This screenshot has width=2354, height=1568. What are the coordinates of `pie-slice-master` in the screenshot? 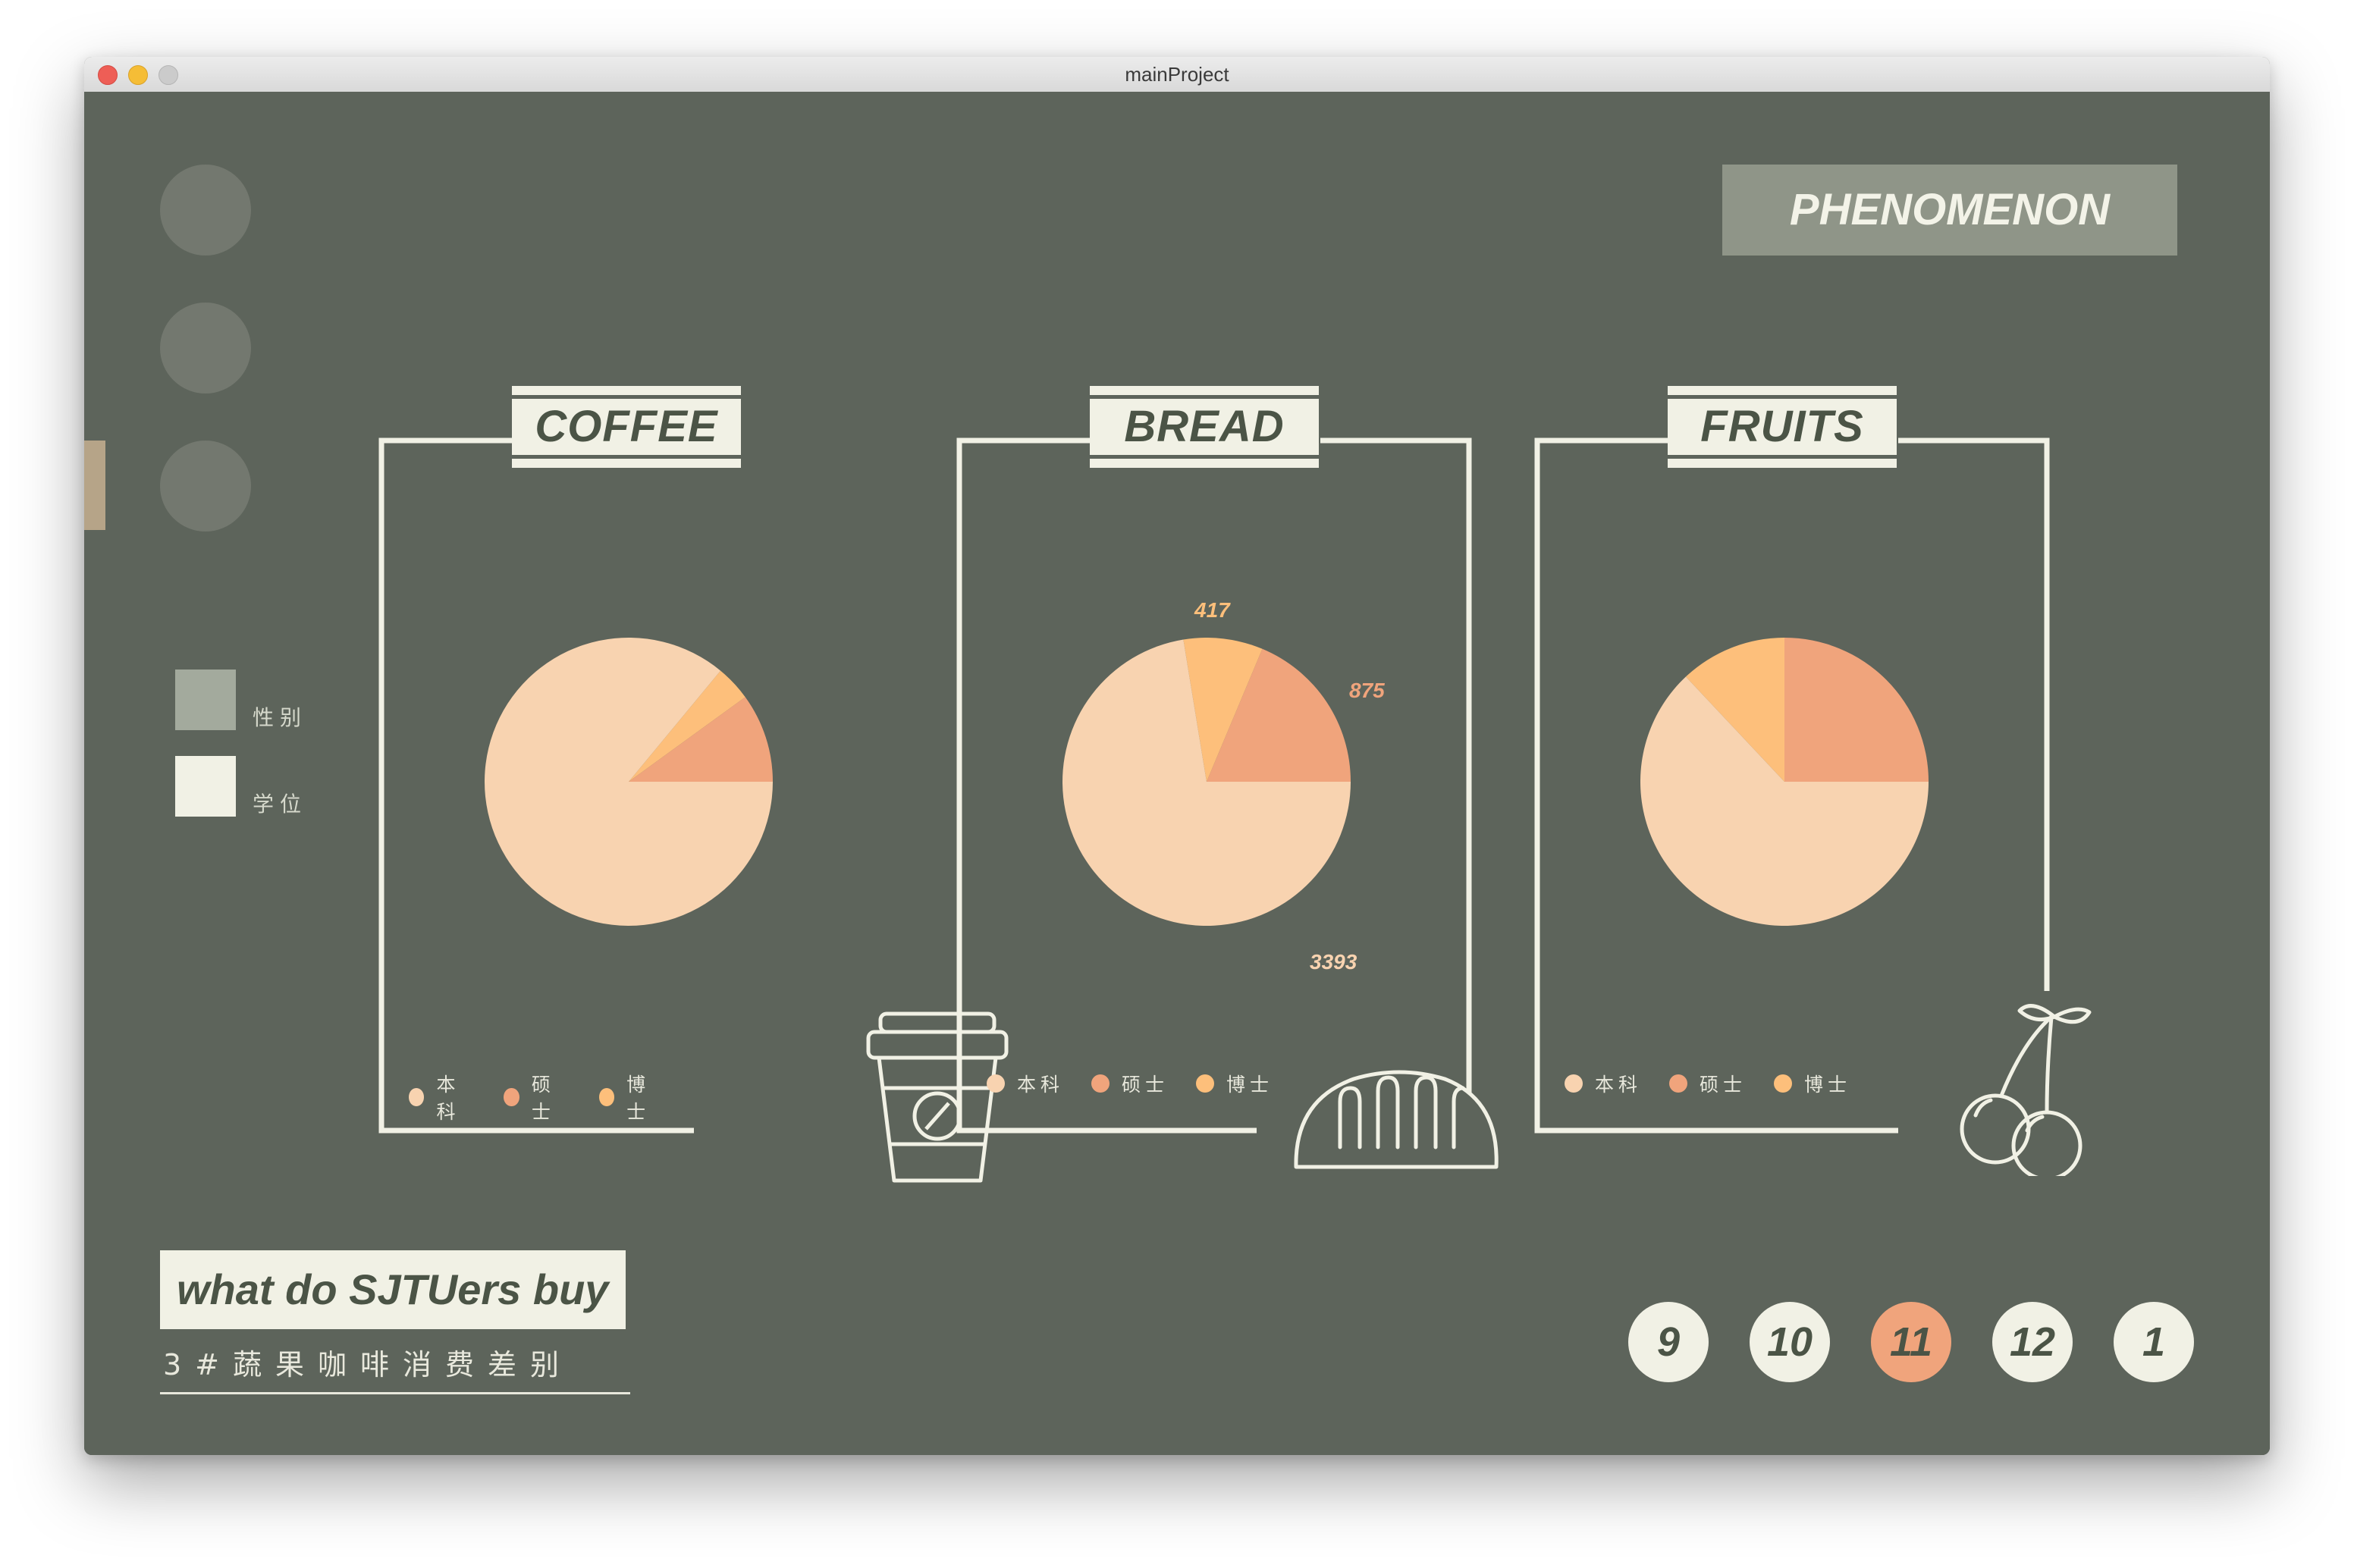 It's located at (1856, 710).